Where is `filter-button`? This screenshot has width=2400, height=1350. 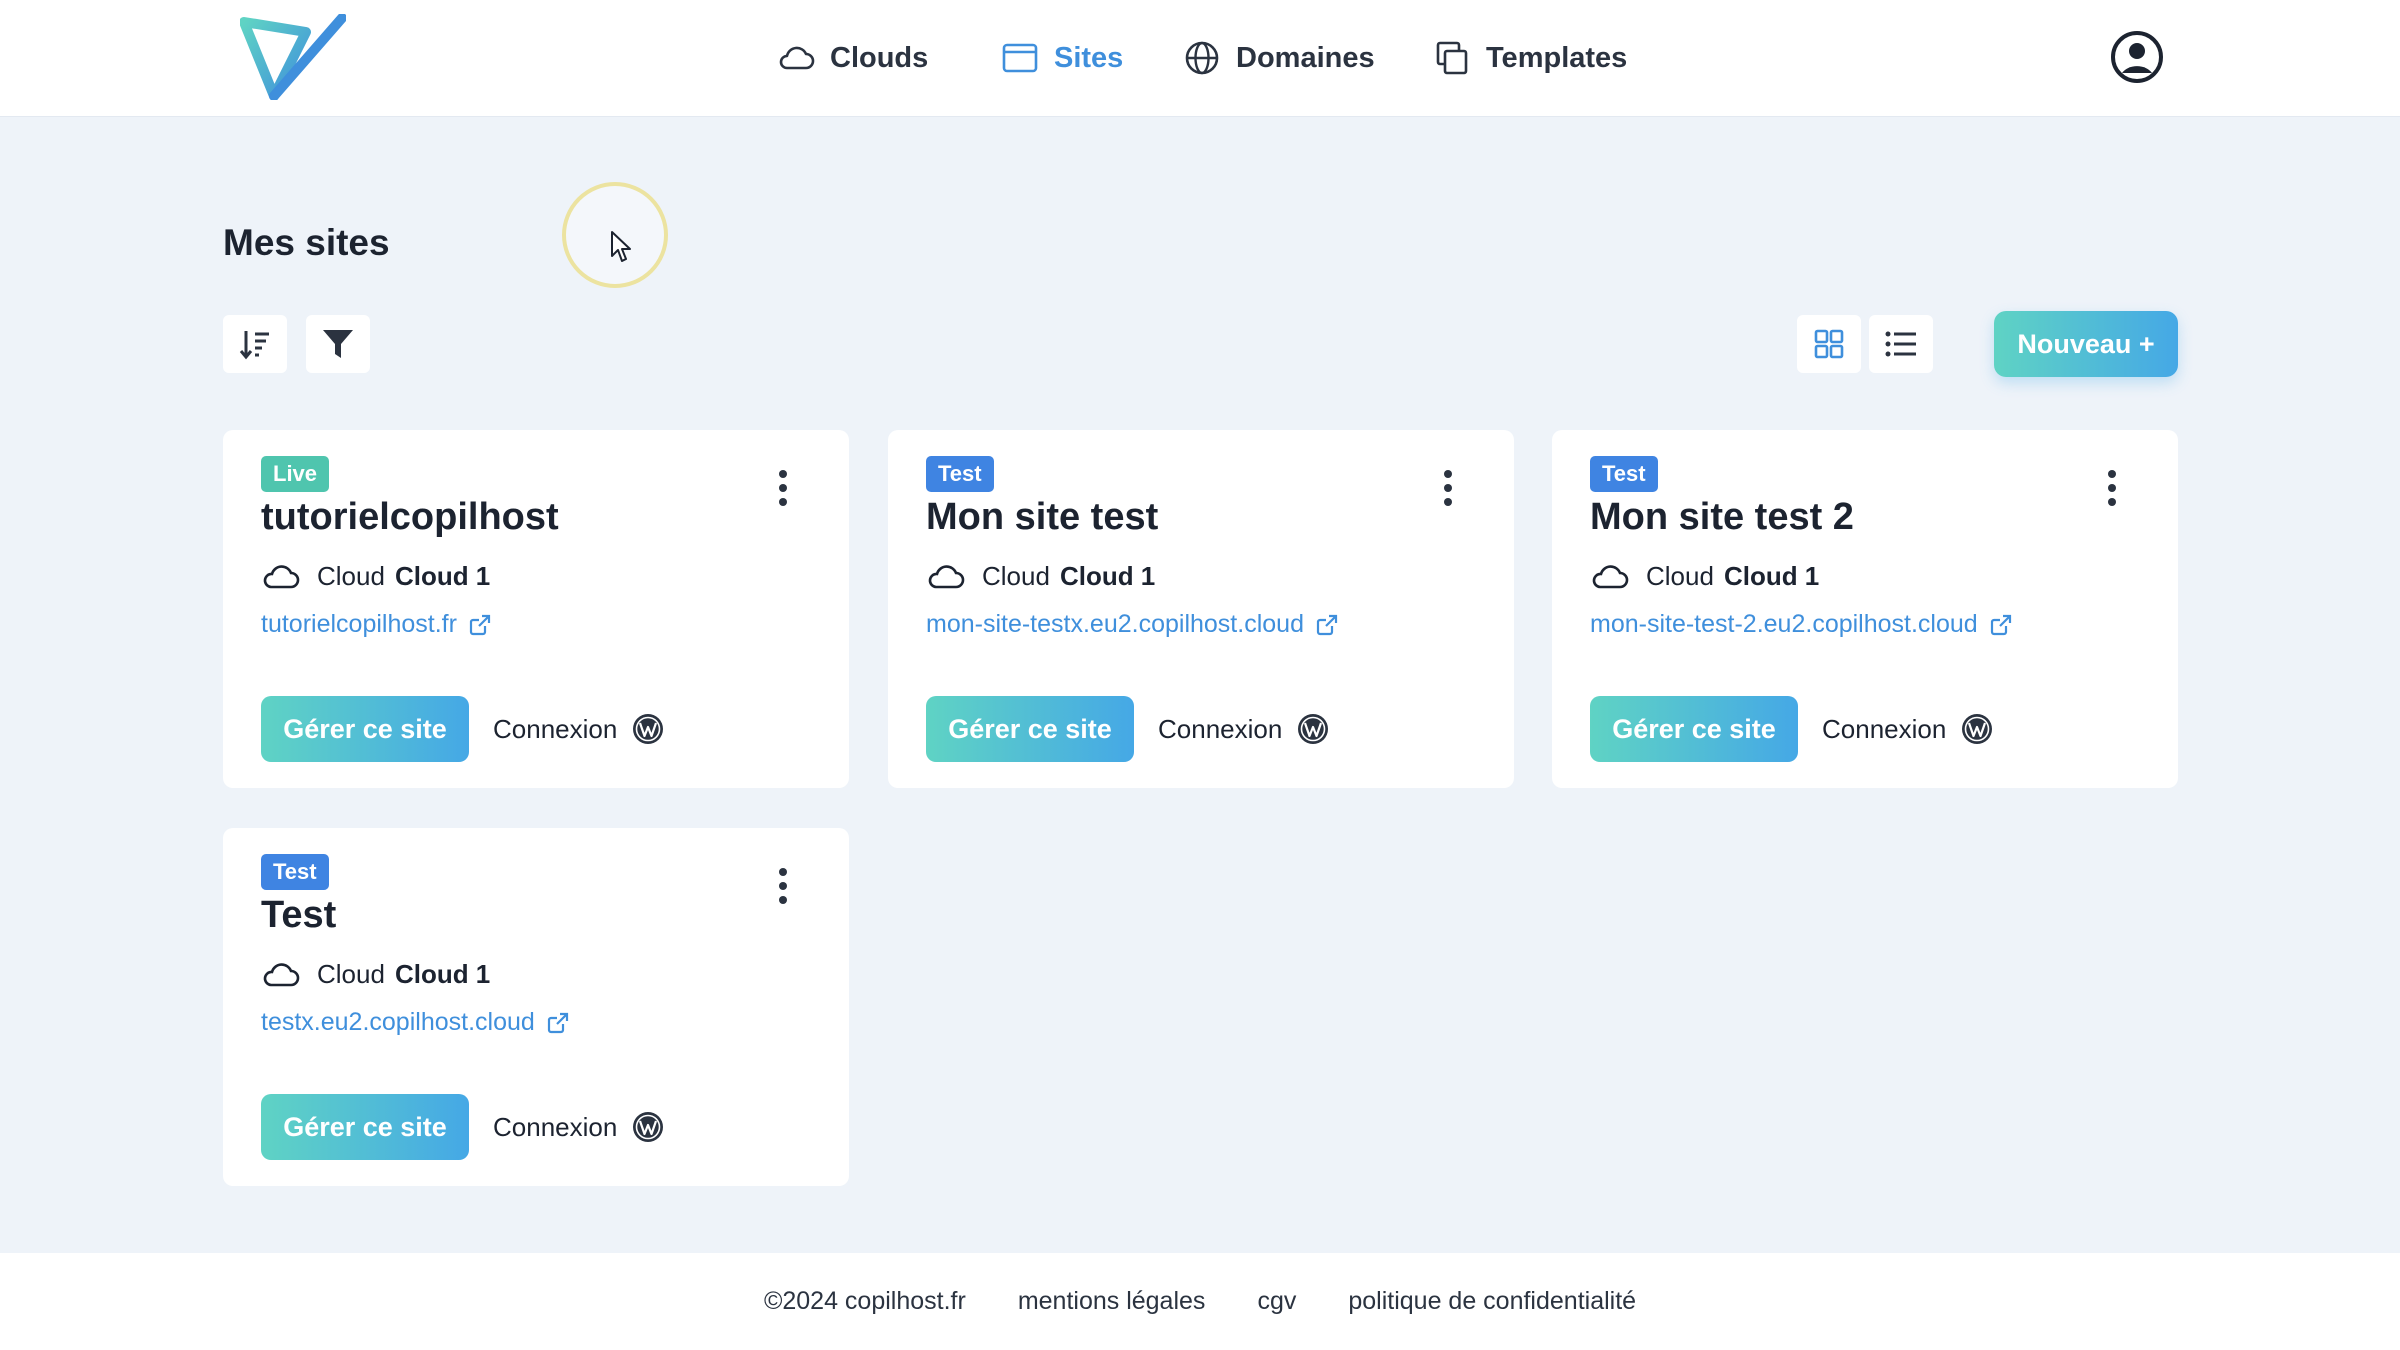 filter-button is located at coordinates (338, 344).